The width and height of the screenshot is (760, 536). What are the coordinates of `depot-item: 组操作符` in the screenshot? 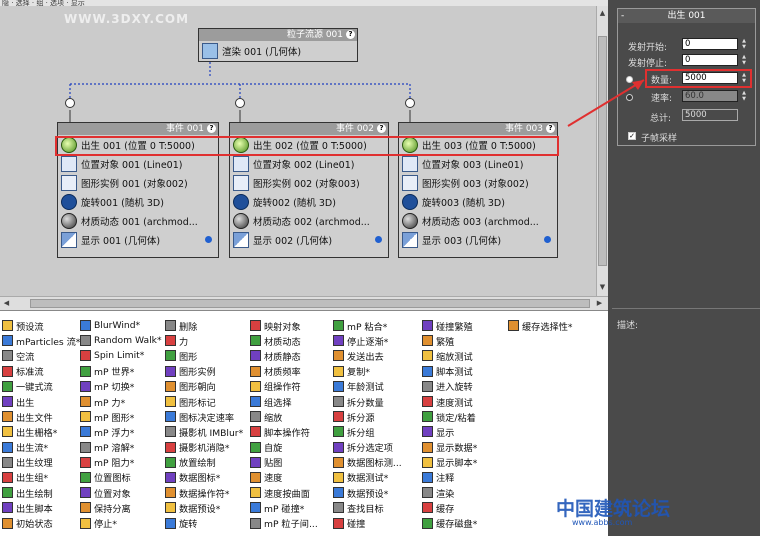 It's located at (284, 386).